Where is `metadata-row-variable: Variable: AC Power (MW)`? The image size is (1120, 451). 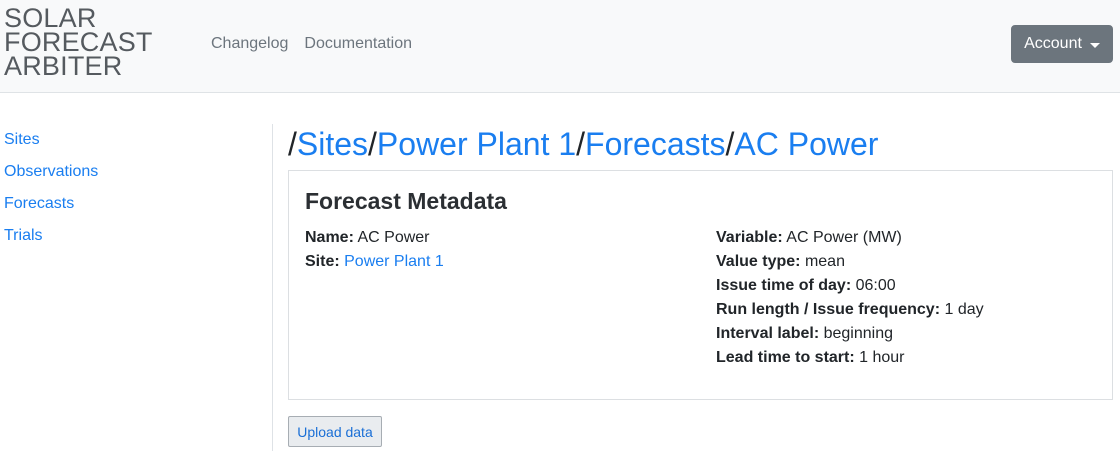 metadata-row-variable: Variable: AC Power (MW) is located at coordinates (850, 238).